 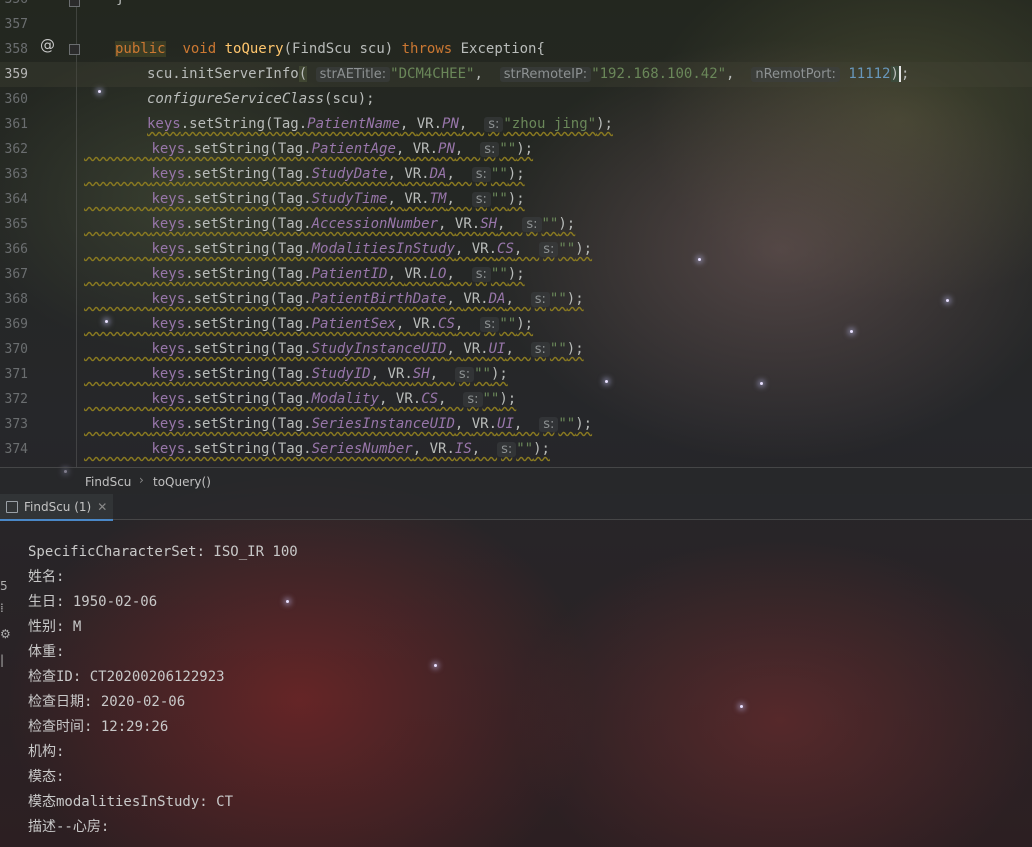 What do you see at coordinates (140, 49) in the screenshot?
I see `keyword: public` at bounding box center [140, 49].